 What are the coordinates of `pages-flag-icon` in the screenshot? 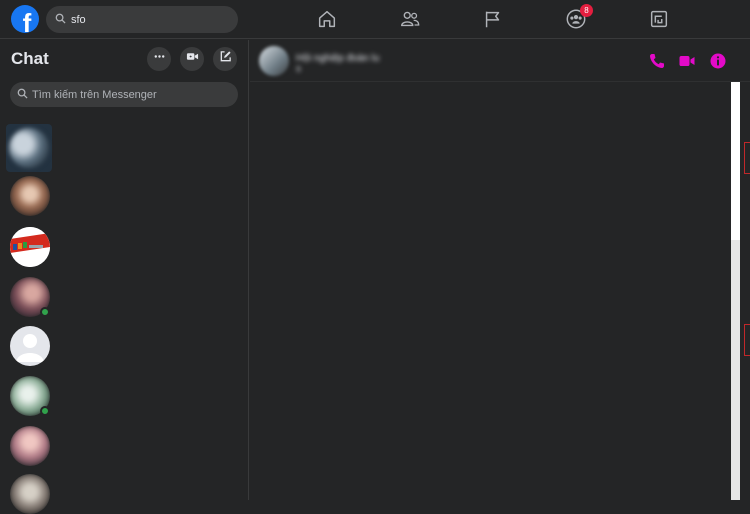 It's located at (493, 19).